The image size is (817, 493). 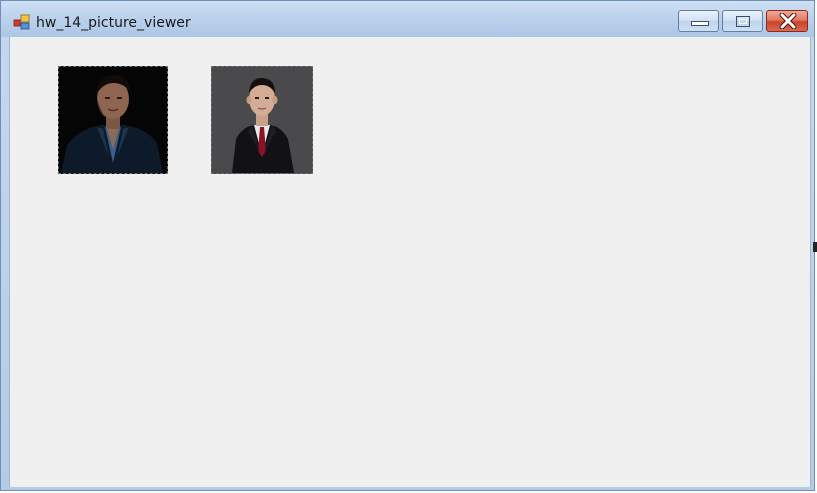 I want to click on window-title: hw_14_picture_viewer, so click(x=113, y=23).